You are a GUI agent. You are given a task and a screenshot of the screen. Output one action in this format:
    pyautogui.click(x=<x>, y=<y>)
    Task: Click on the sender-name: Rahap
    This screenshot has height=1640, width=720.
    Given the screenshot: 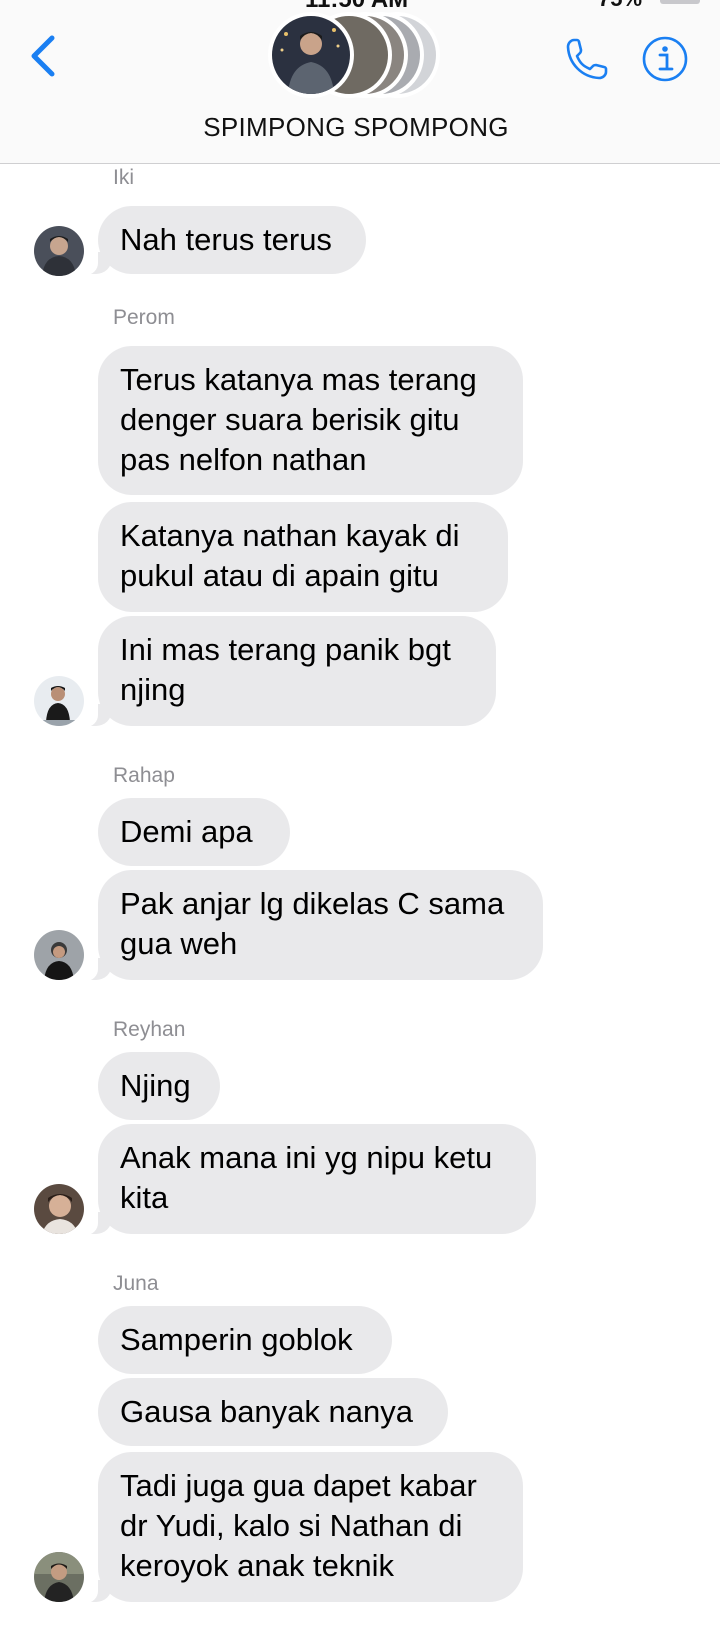 What is the action you would take?
    pyautogui.click(x=144, y=775)
    